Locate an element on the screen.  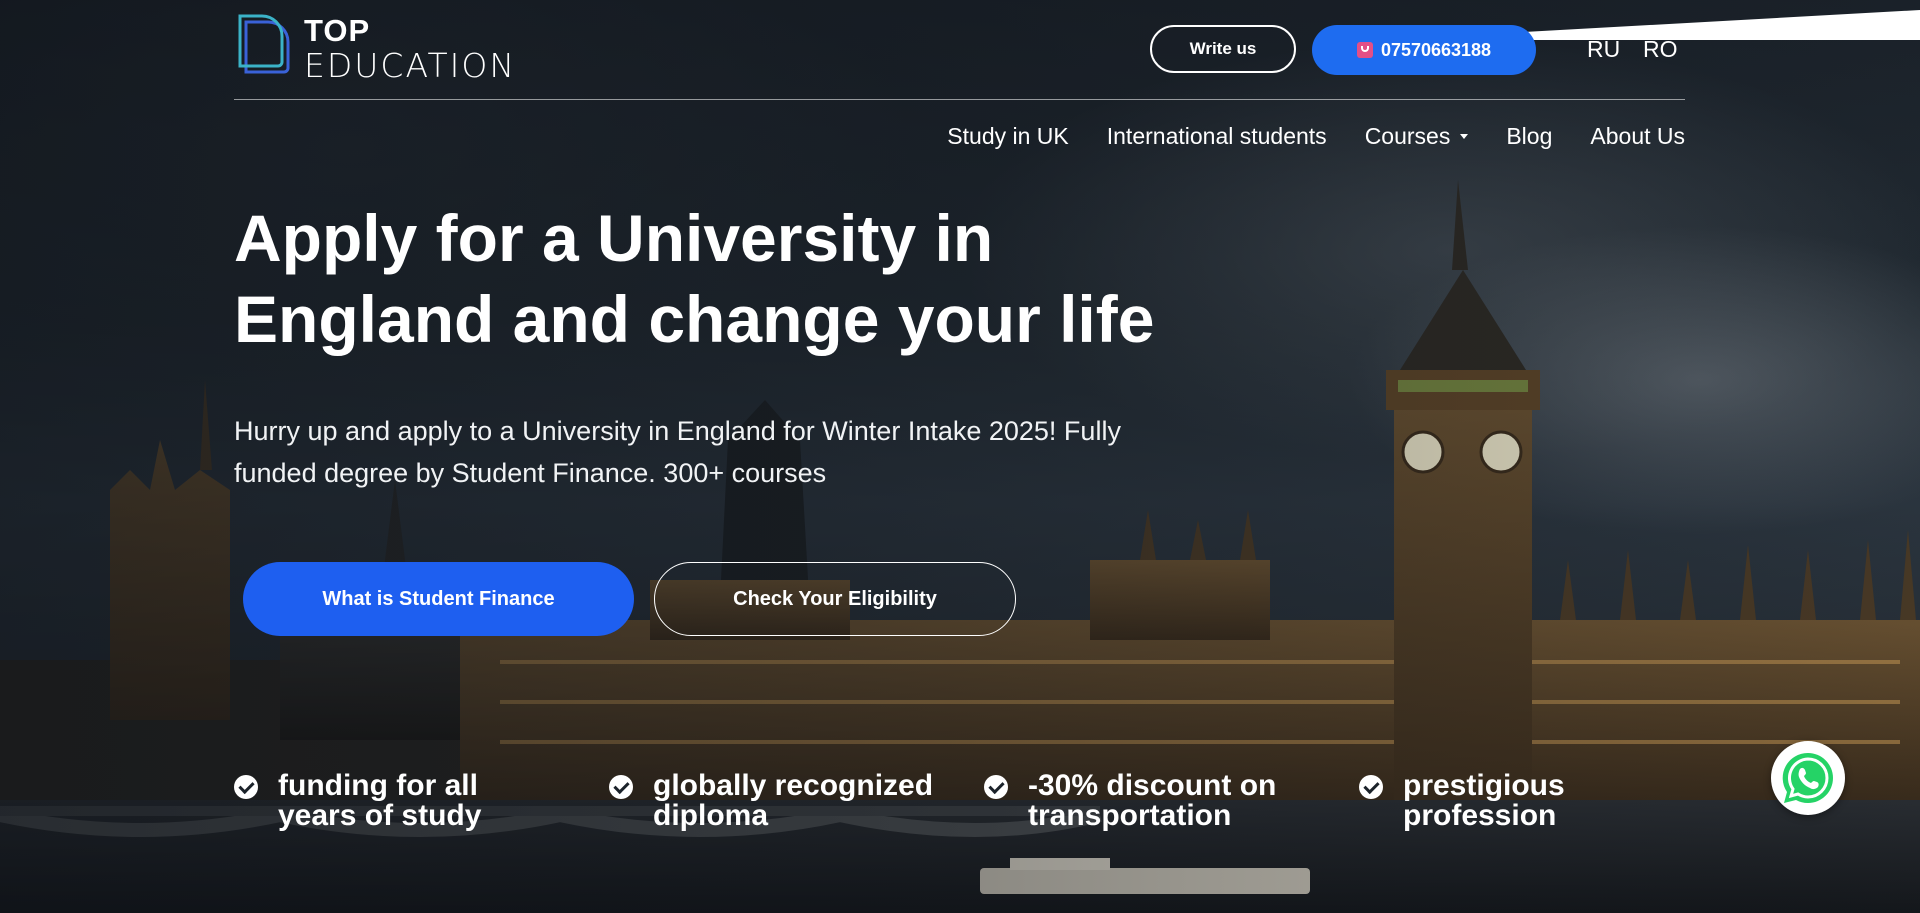
nav-item-international-students: International students is located at coordinates (1217, 136).